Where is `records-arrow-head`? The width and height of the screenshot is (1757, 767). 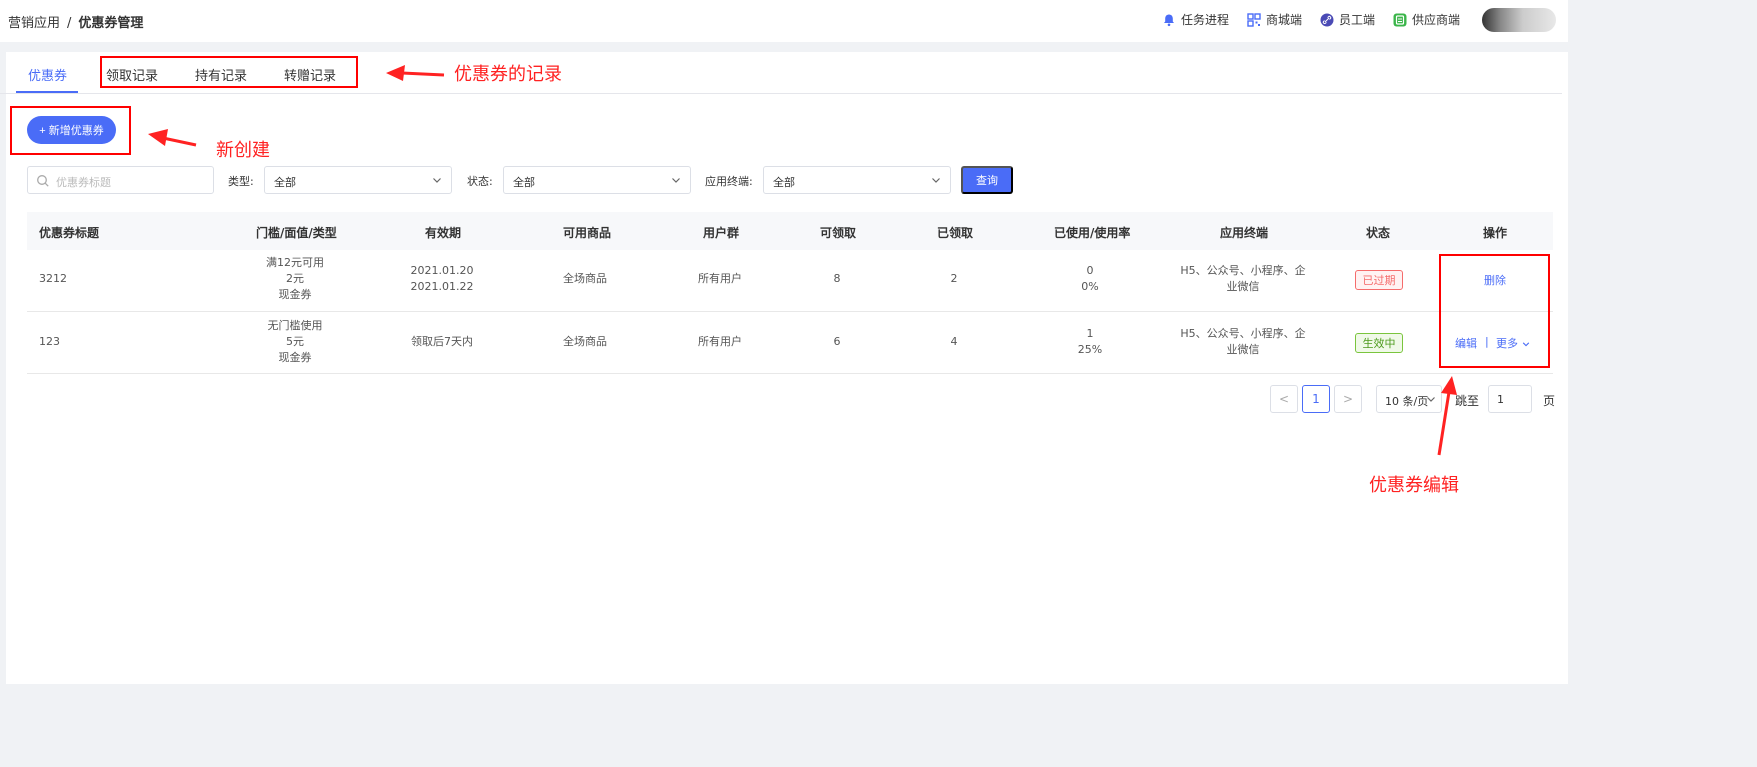
records-arrow-head is located at coordinates (395, 73).